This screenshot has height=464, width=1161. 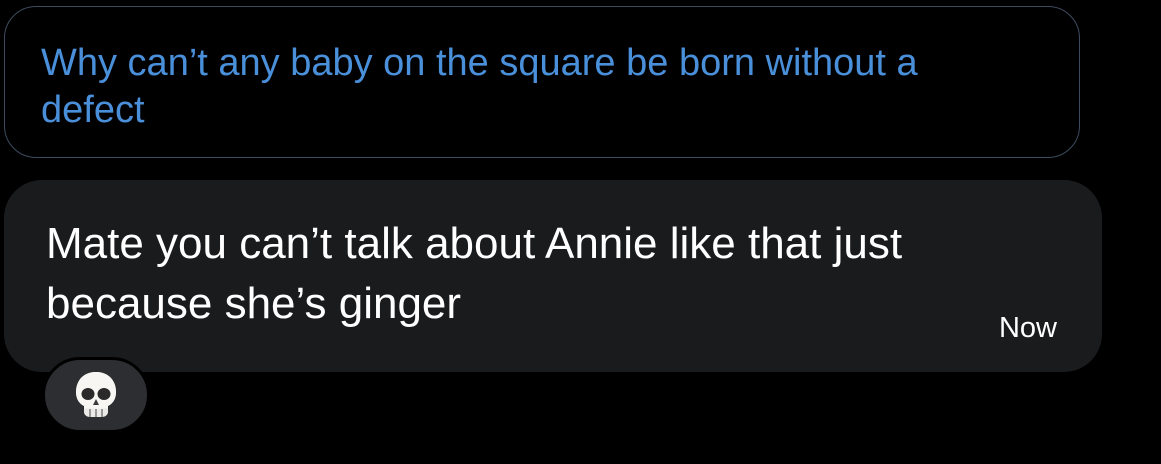 What do you see at coordinates (1027, 328) in the screenshot?
I see `message-timestamp: Now` at bounding box center [1027, 328].